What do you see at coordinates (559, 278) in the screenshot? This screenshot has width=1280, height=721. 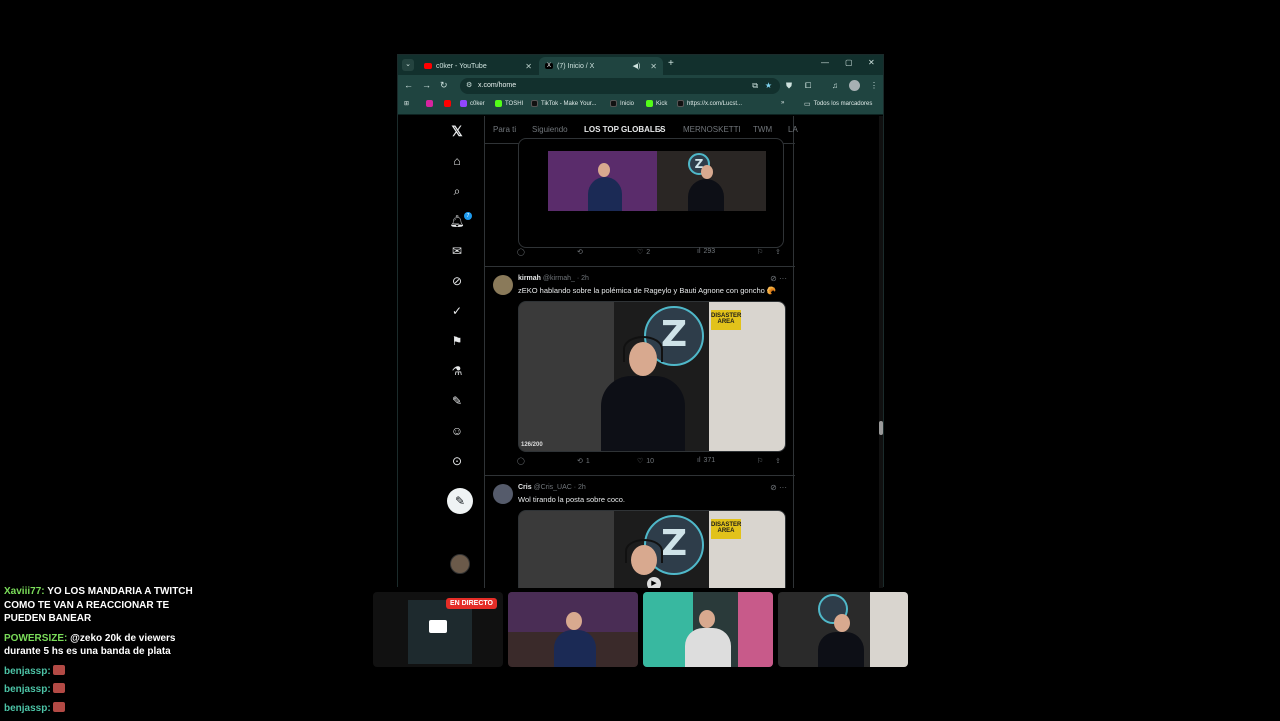 I see `author-handle: @kirmah_` at bounding box center [559, 278].